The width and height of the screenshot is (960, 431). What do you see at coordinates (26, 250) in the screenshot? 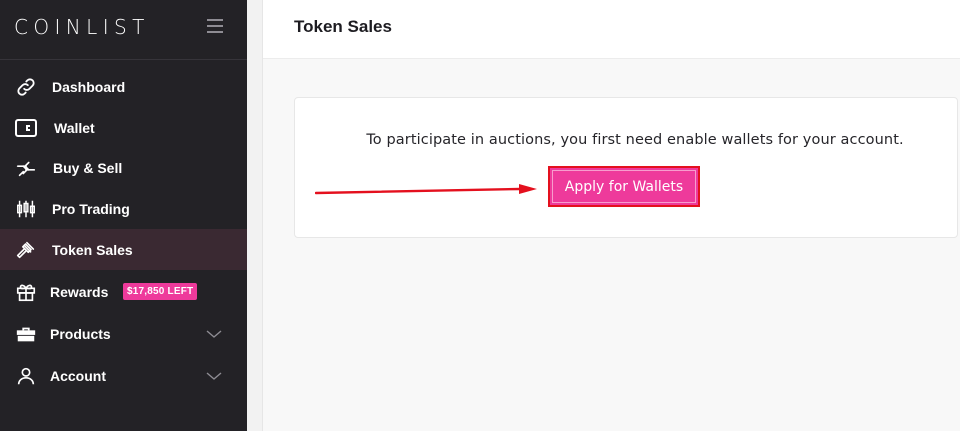
I see `gavel-icon` at bounding box center [26, 250].